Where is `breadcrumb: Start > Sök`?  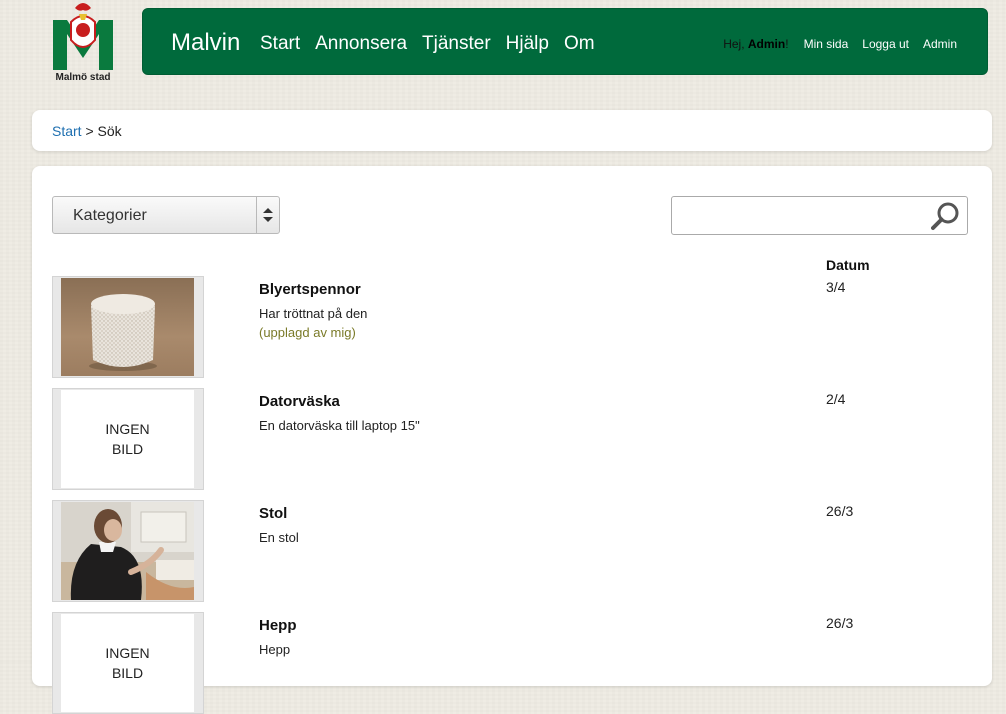 breadcrumb: Start > Sök is located at coordinates (87, 131).